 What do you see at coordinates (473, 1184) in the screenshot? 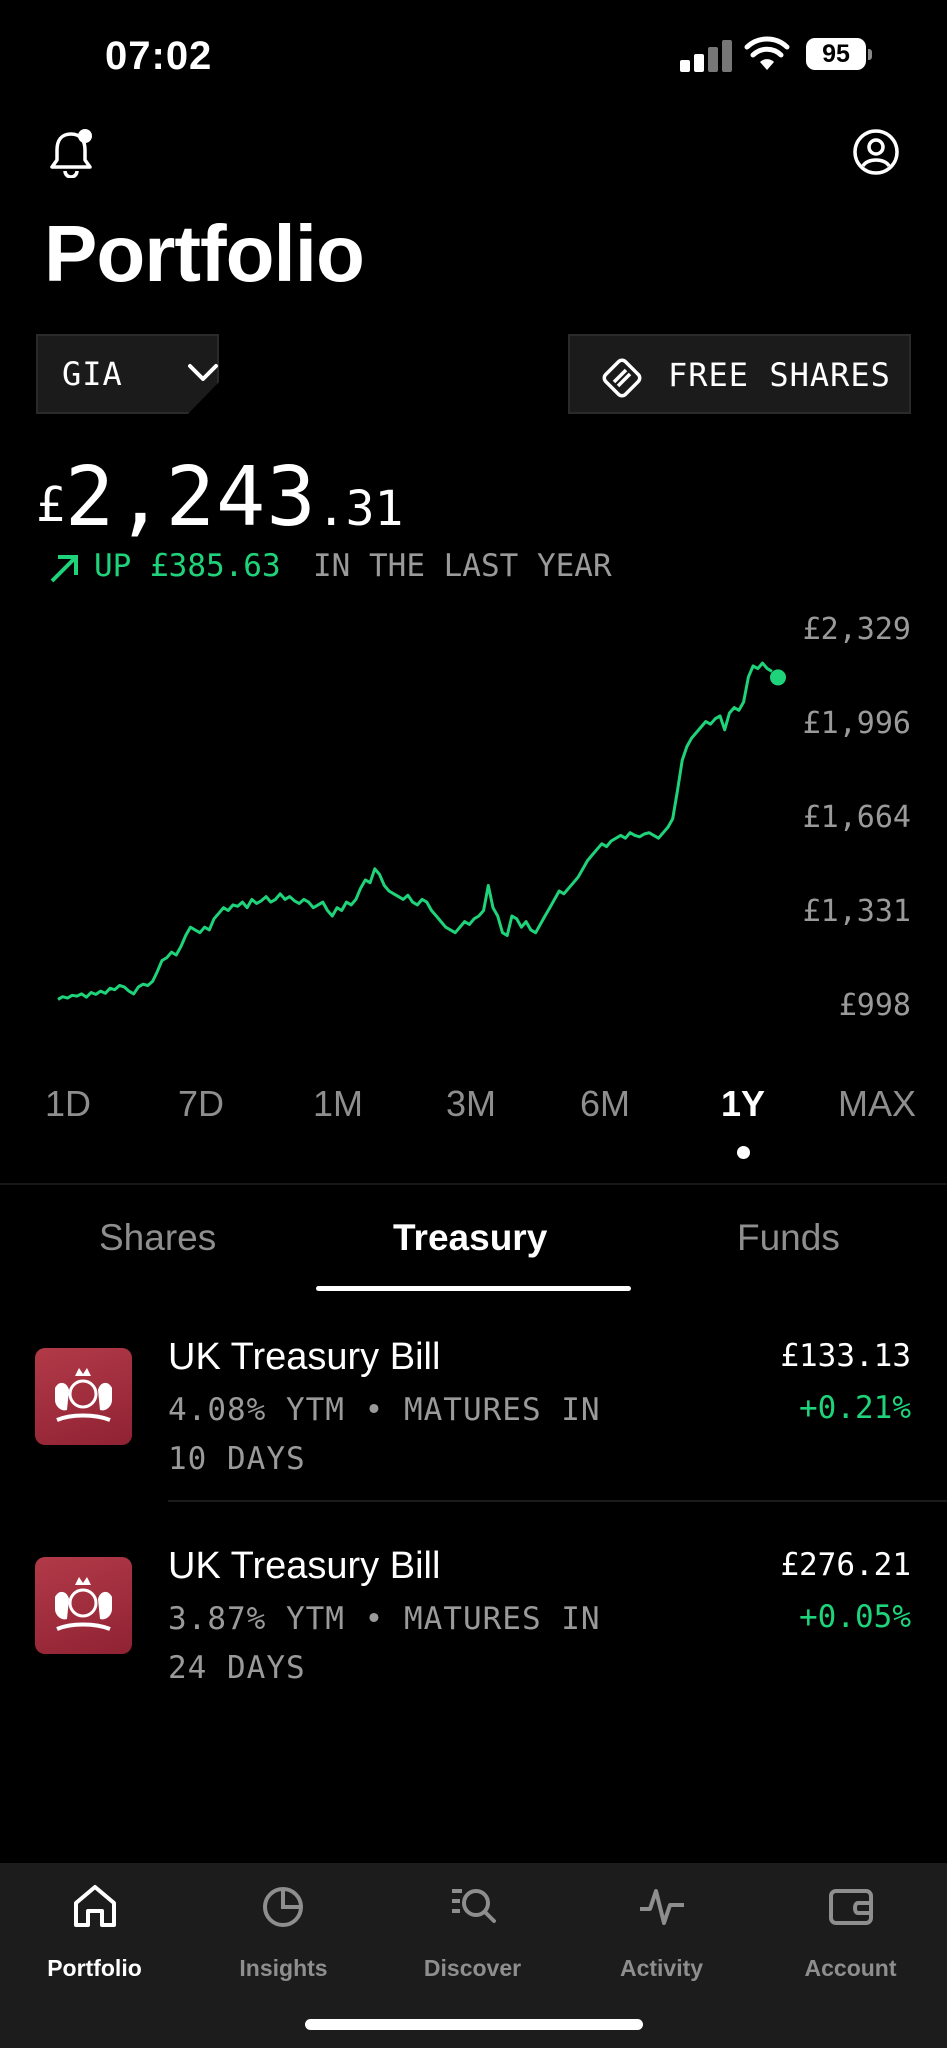
I see `section-divider` at bounding box center [473, 1184].